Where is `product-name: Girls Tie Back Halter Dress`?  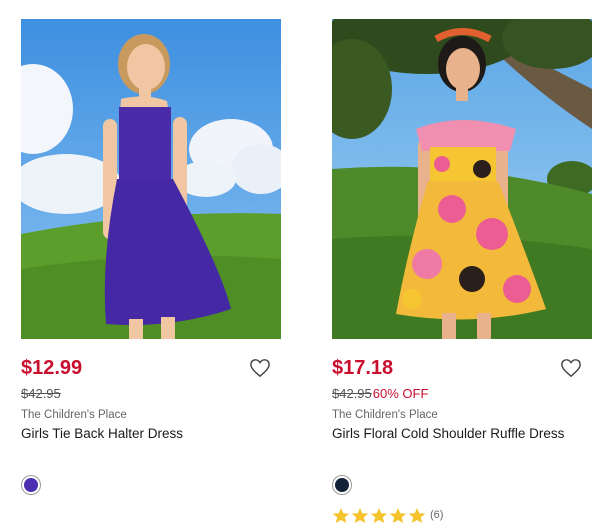 product-name: Girls Tie Back Halter Dress is located at coordinates (102, 433).